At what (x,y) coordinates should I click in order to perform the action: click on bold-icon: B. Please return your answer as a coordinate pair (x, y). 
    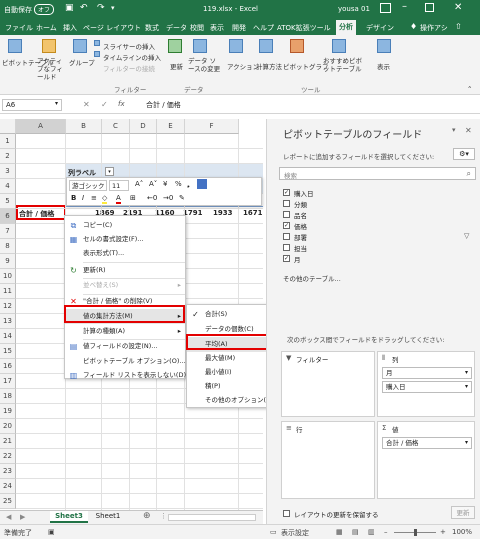
    Looking at the image, I should click on (73, 198).